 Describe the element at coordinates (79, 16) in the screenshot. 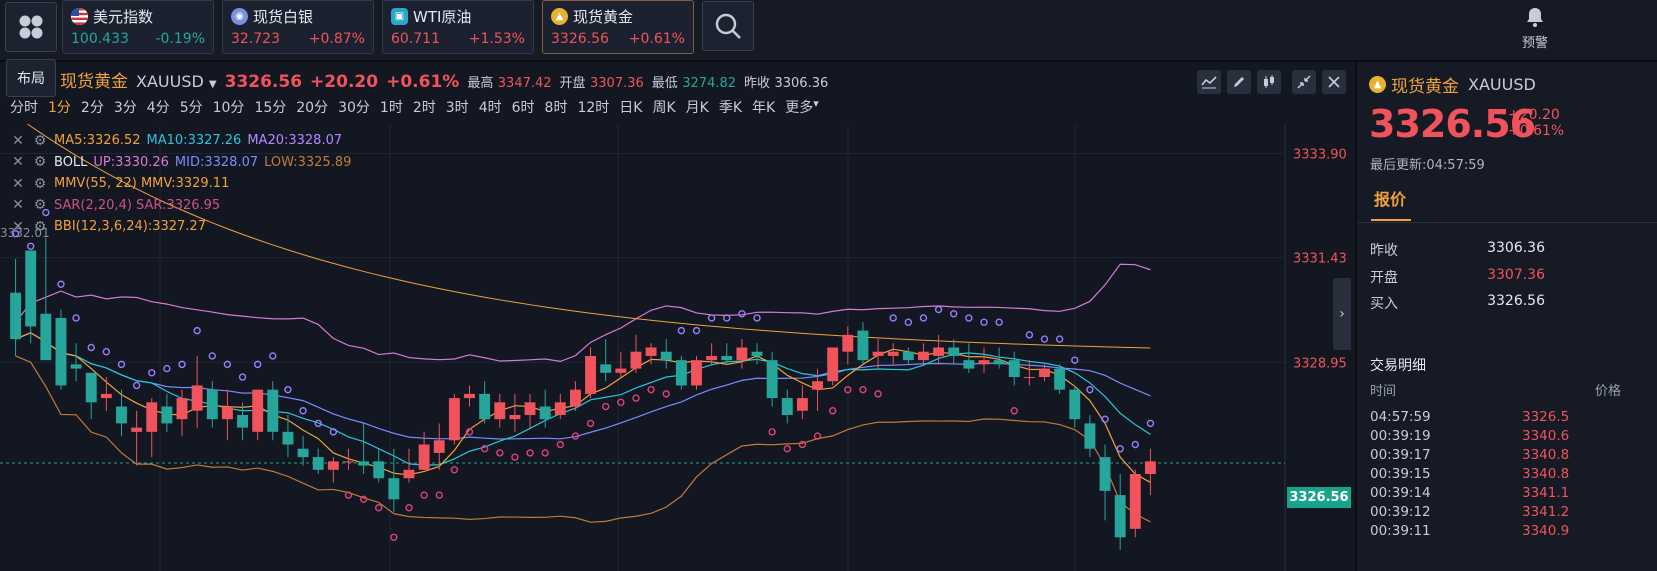

I see `us-flag-icon` at that location.